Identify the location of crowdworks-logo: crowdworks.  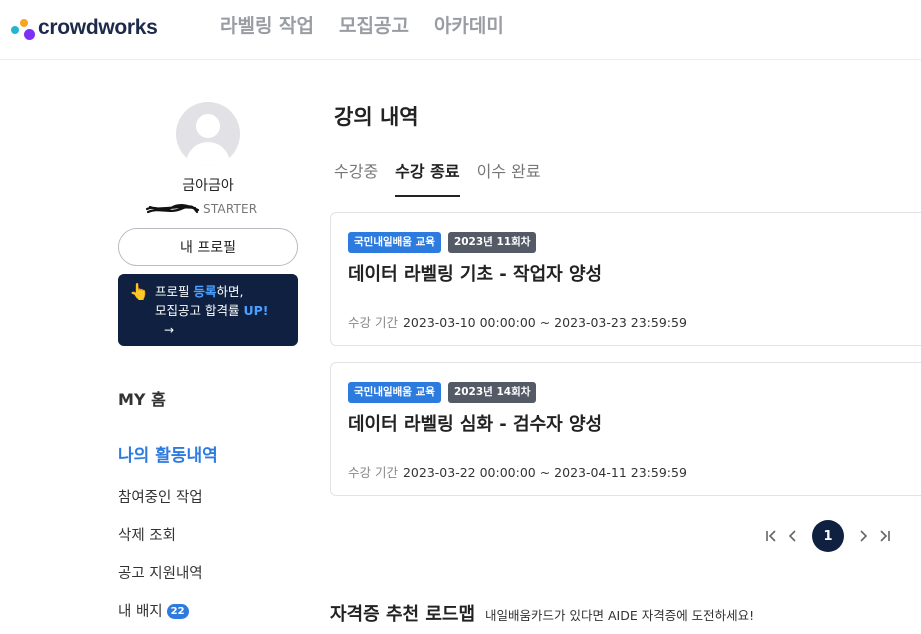
(84, 28).